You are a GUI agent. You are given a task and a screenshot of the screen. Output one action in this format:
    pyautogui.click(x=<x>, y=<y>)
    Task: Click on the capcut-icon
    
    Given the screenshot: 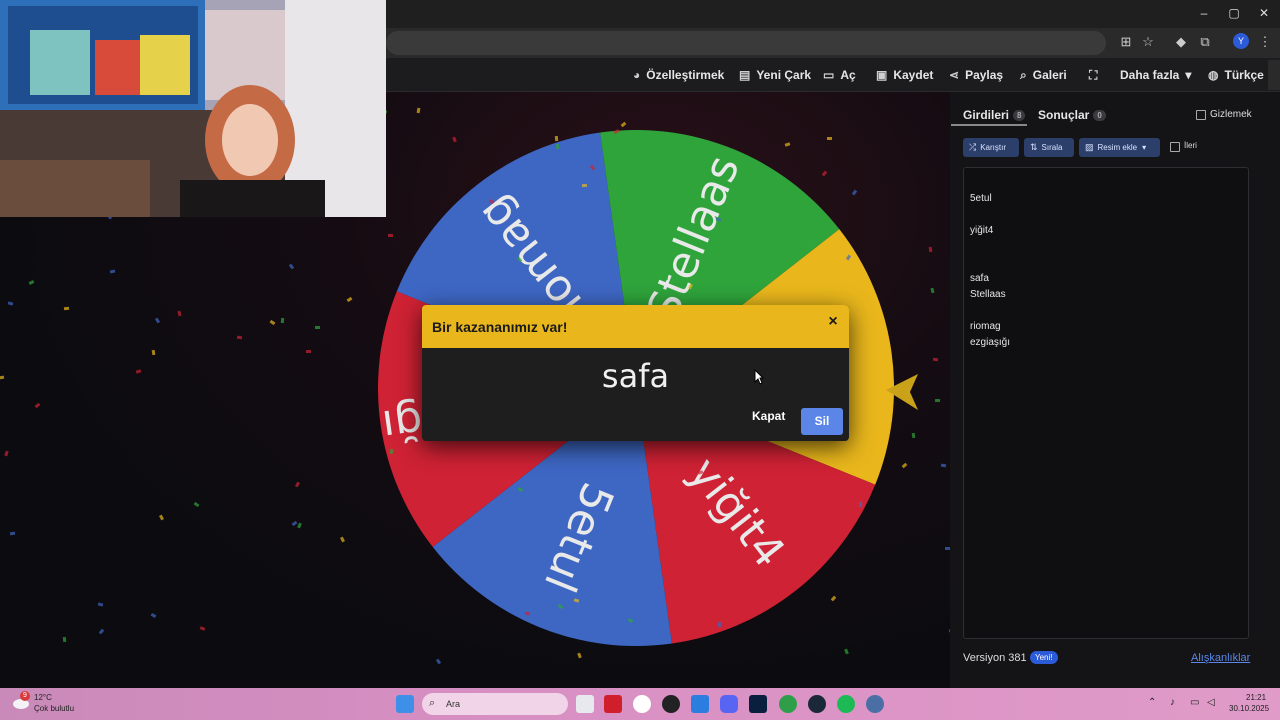 What is the action you would take?
    pyautogui.click(x=700, y=704)
    